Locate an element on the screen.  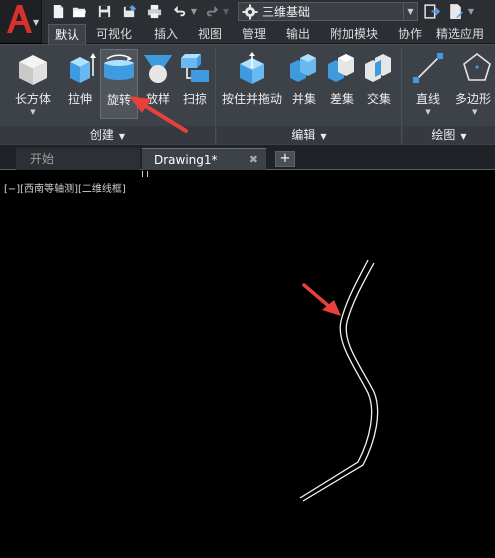
annotation-arrow-ribbon is located at coordinates (158, 114).